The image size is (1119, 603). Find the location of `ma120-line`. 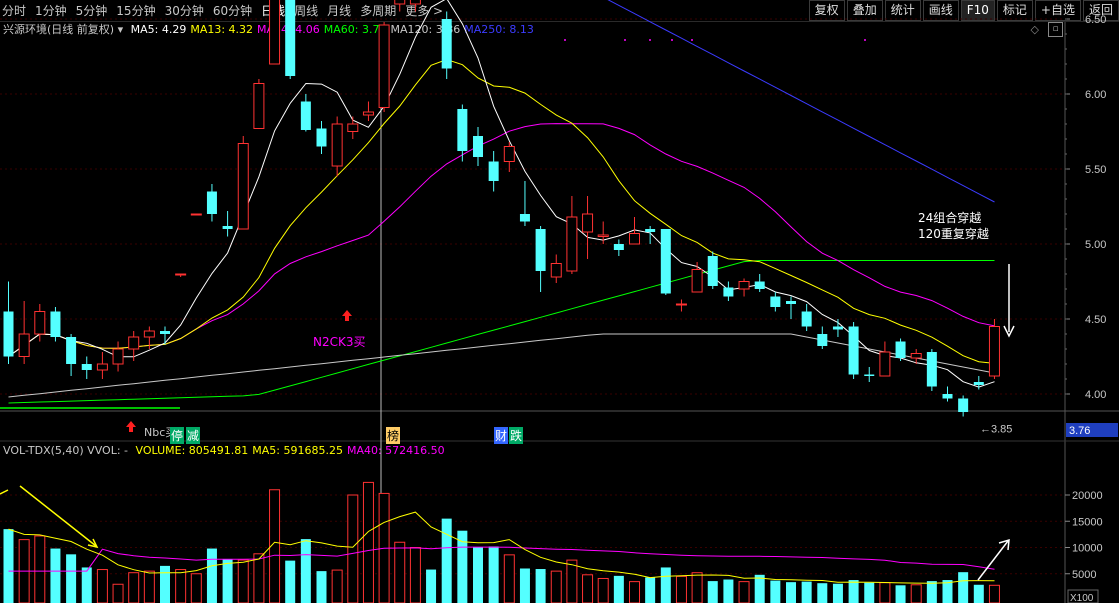

ma120-line is located at coordinates (501, 365).